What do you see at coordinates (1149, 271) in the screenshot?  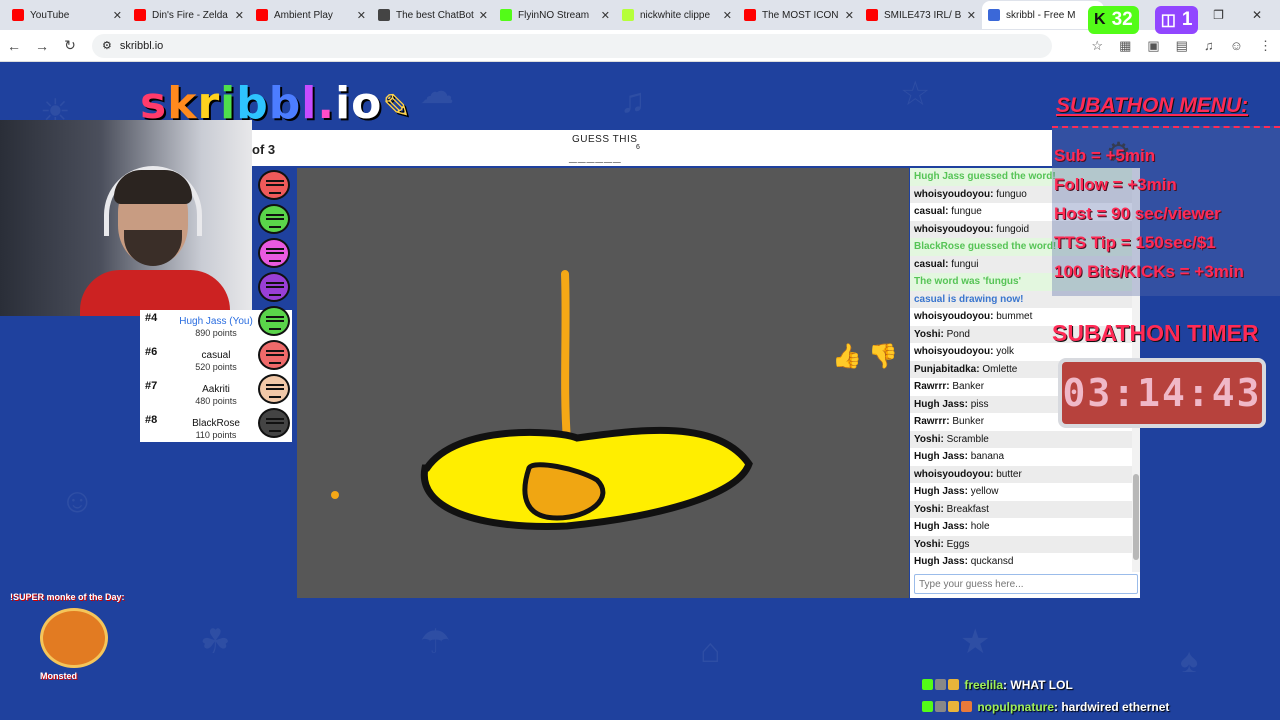 I see `subathon-rule: 100 Bits/KICKs = +3min` at bounding box center [1149, 271].